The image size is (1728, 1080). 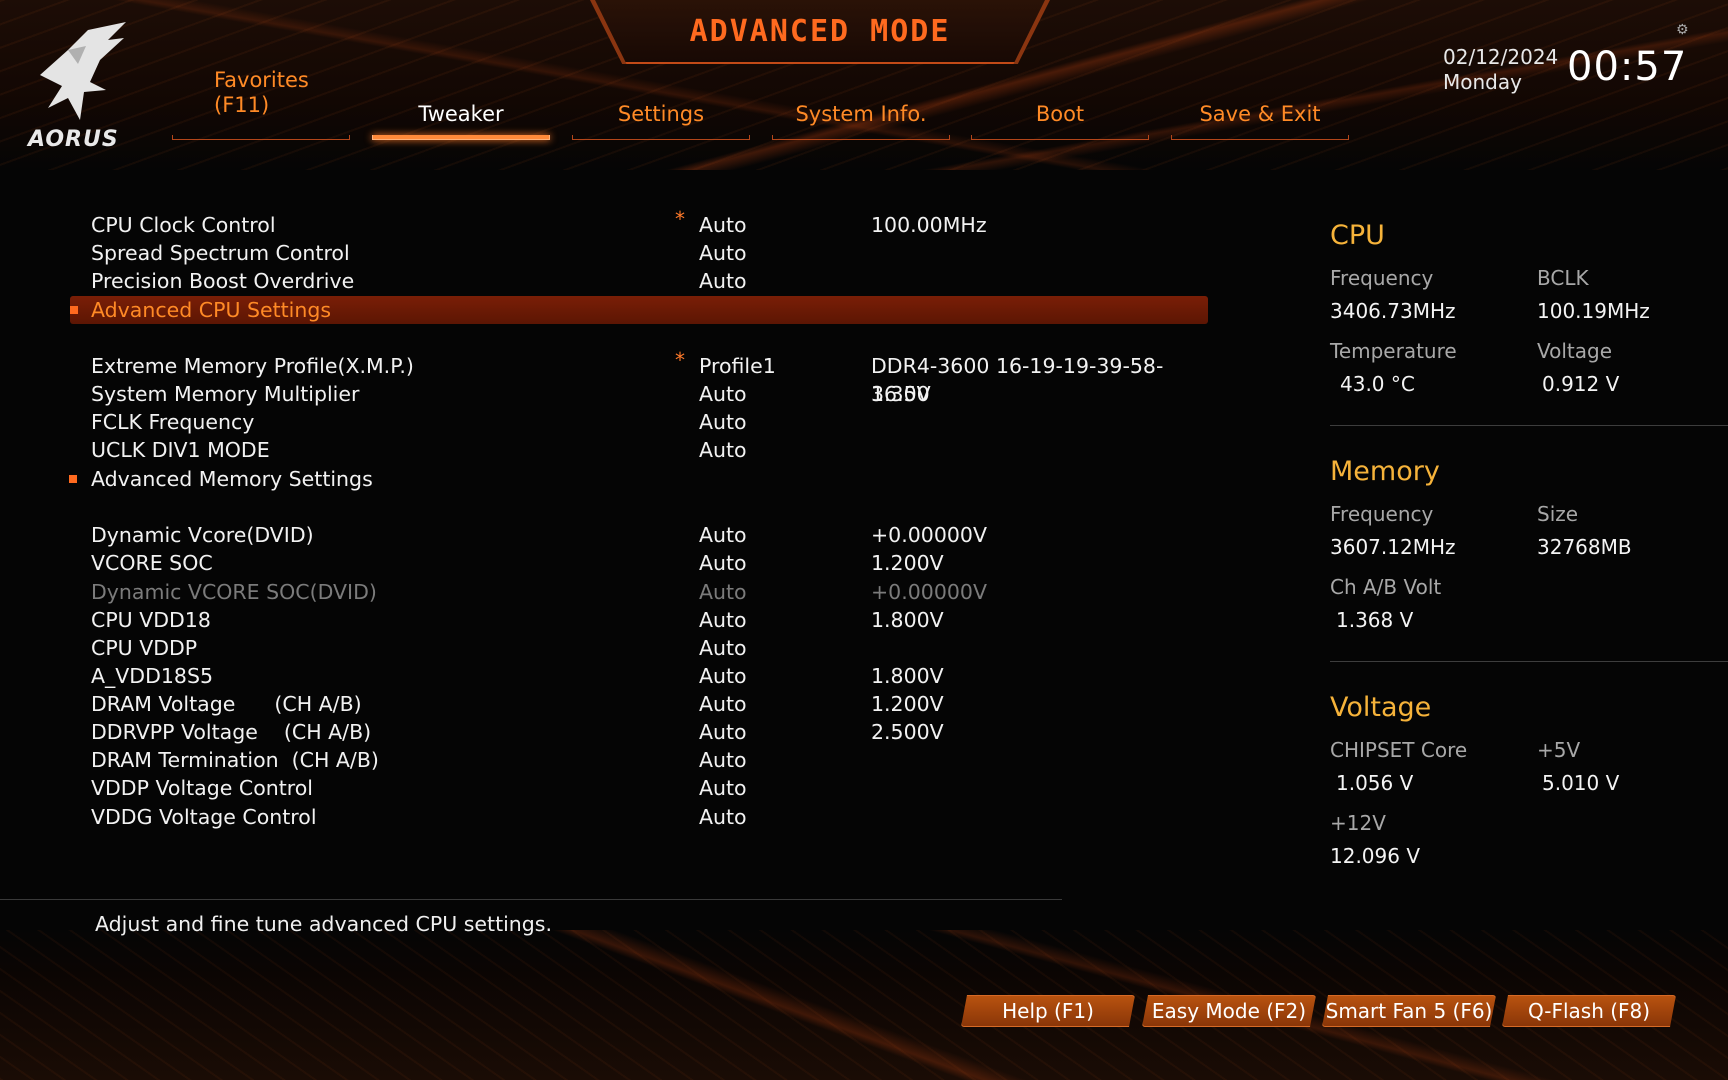 What do you see at coordinates (1581, 783) in the screenshot?
I see `v5-value: 5.010 V` at bounding box center [1581, 783].